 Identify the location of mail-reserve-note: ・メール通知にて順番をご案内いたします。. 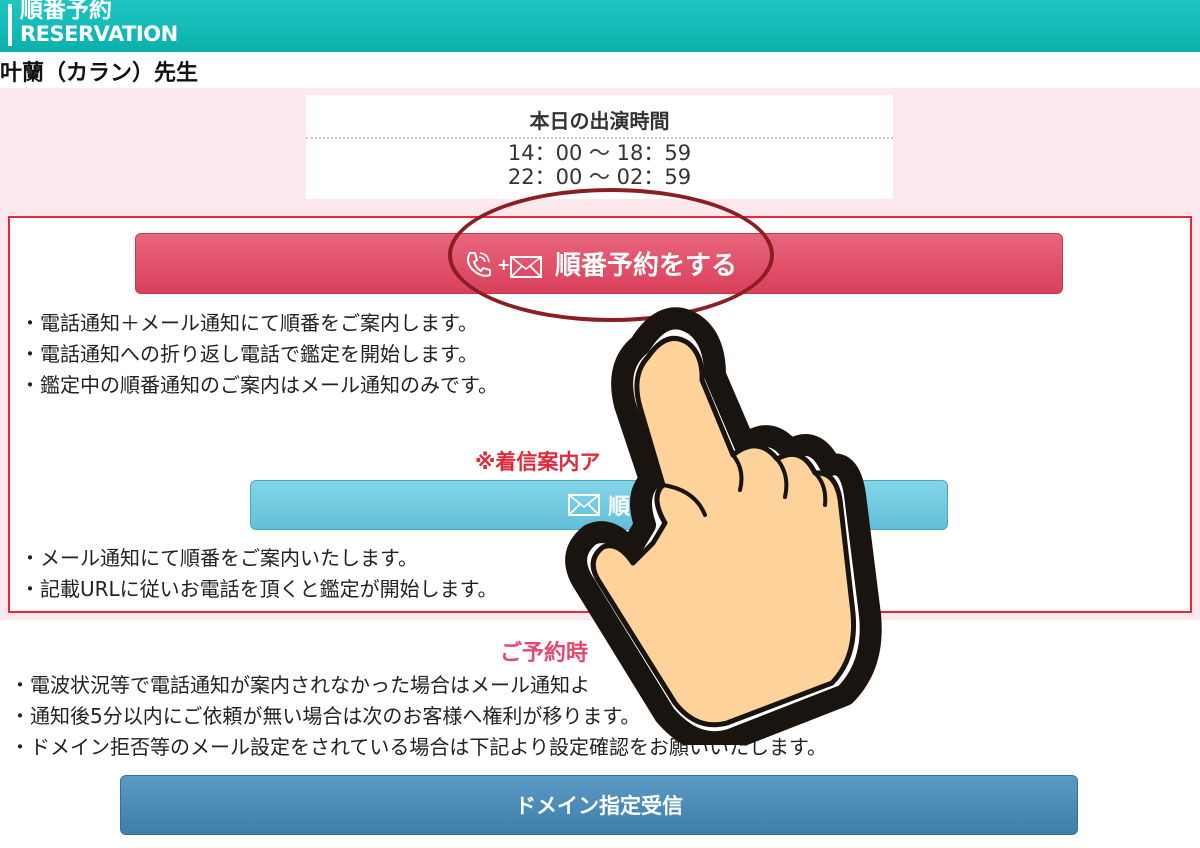
(219, 558).